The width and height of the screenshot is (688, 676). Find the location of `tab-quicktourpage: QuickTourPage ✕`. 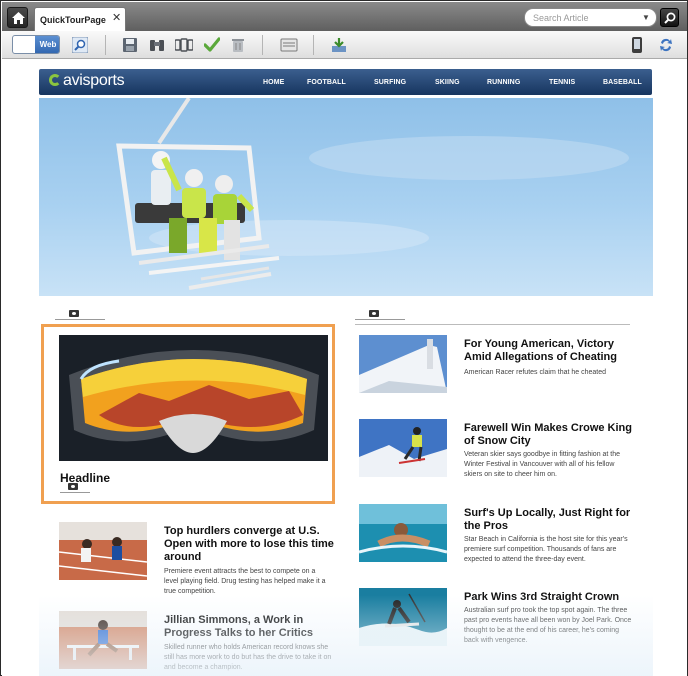

tab-quicktourpage: QuickTourPage ✕ is located at coordinates (80, 19).